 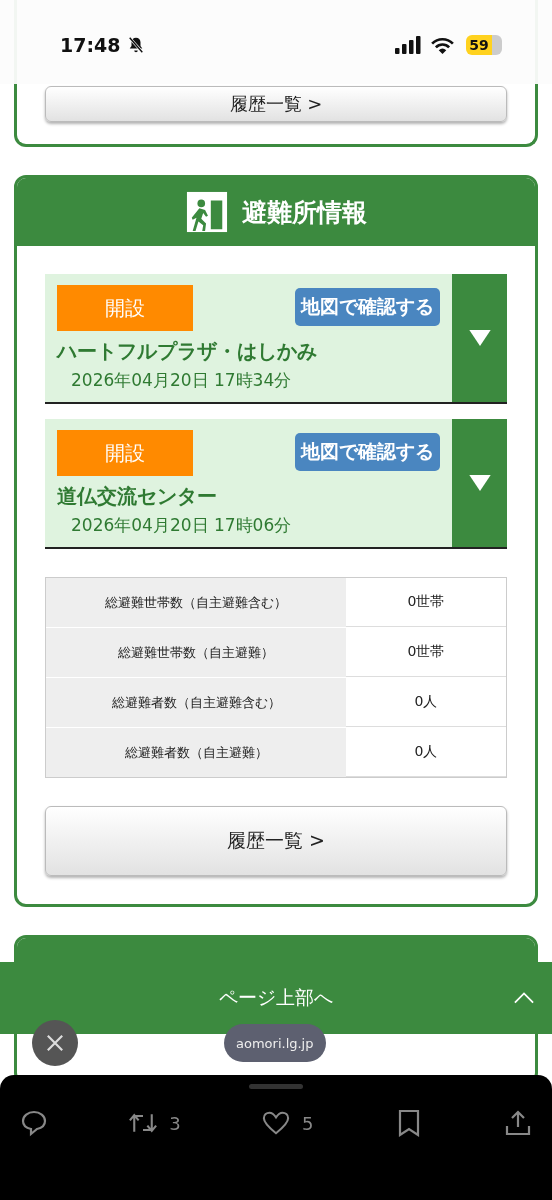 I want to click on shelter-name: ハートフルプラザ・はしかみ, so click(x=187, y=351).